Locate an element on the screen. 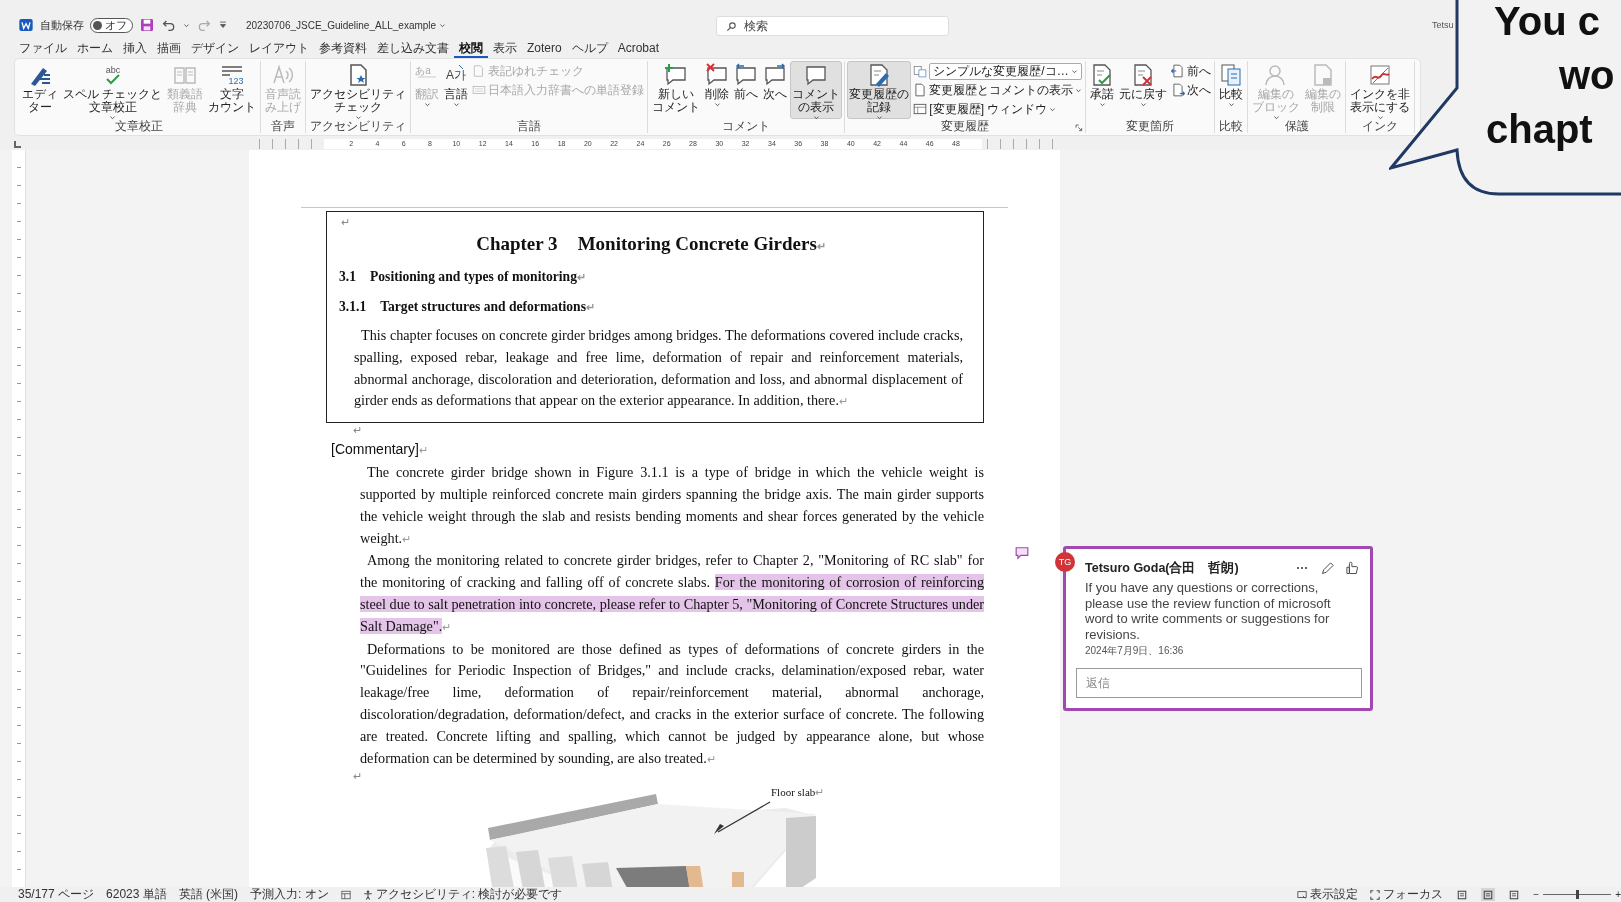  ribbon-button: 削除 is located at coordinates (717, 90).